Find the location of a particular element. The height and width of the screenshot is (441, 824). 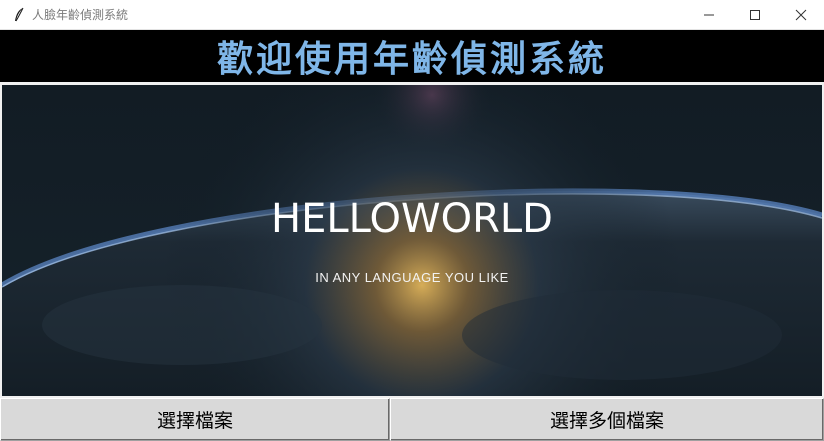

maximize-icon is located at coordinates (755, 15).